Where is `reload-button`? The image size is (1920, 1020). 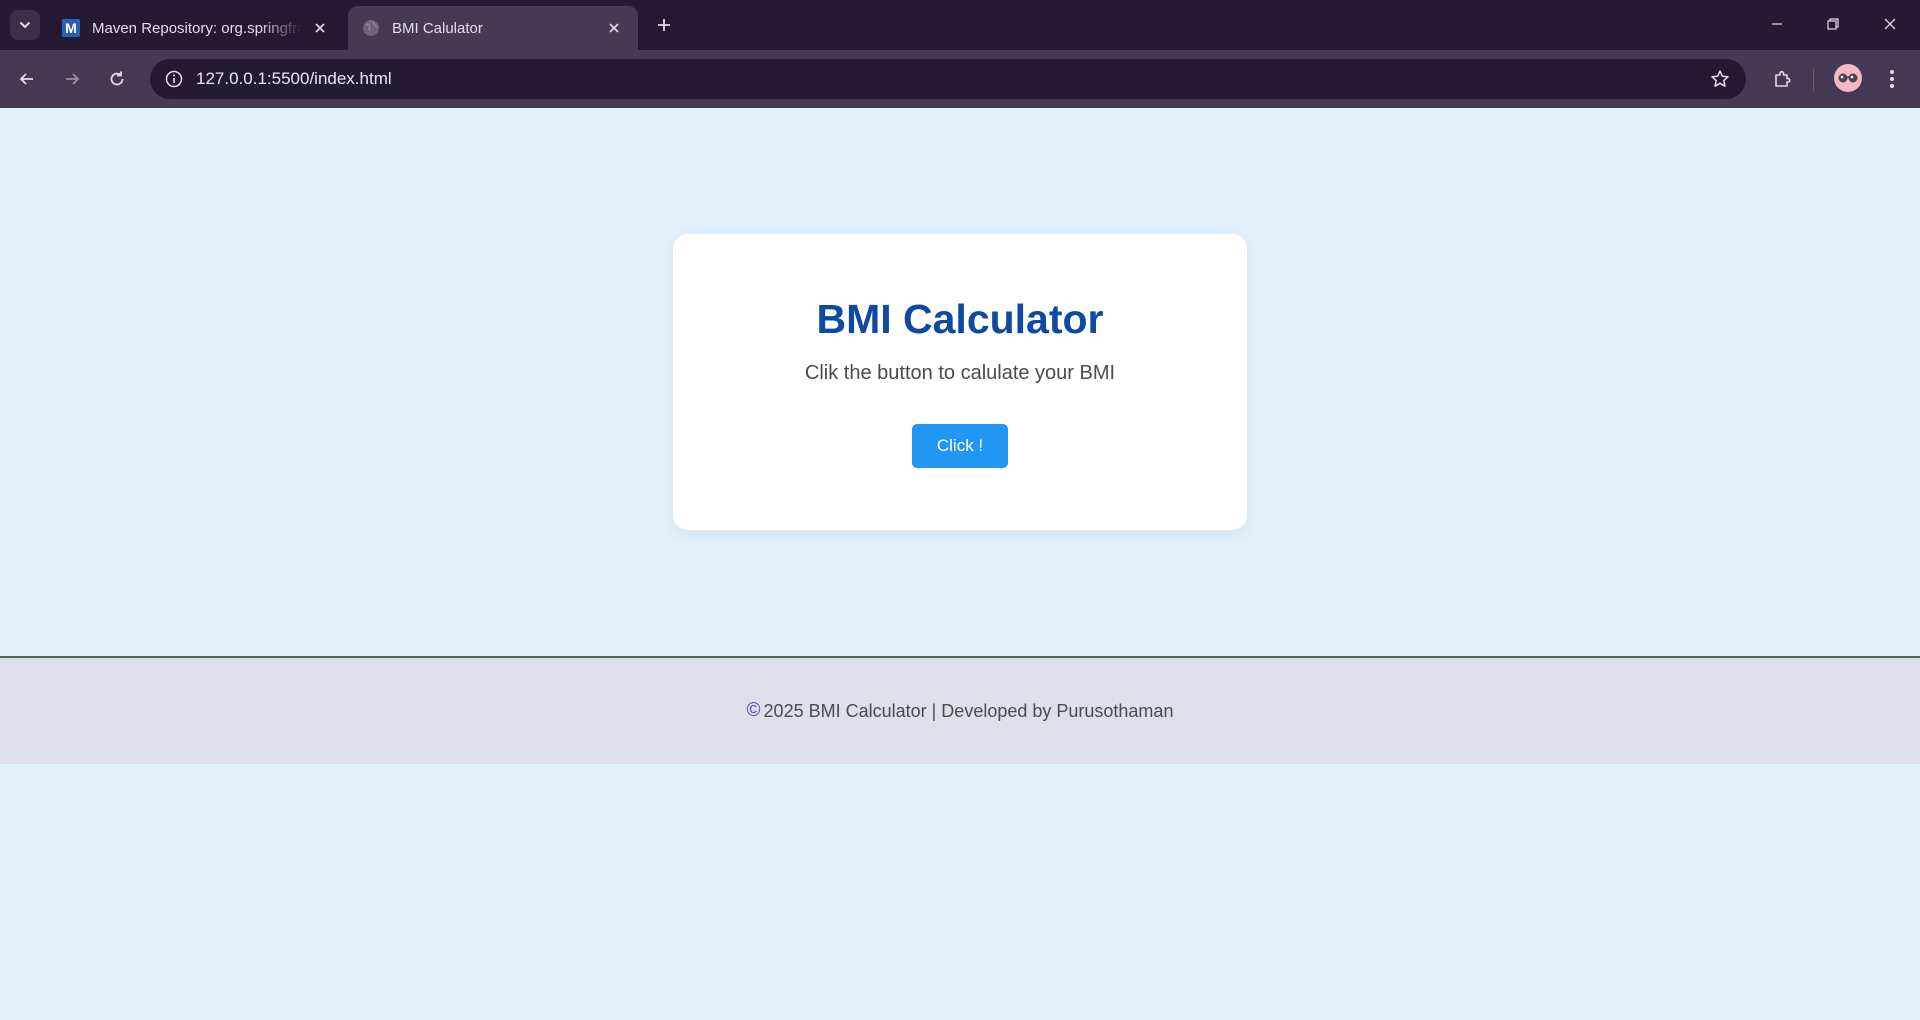
reload-button is located at coordinates (117, 79).